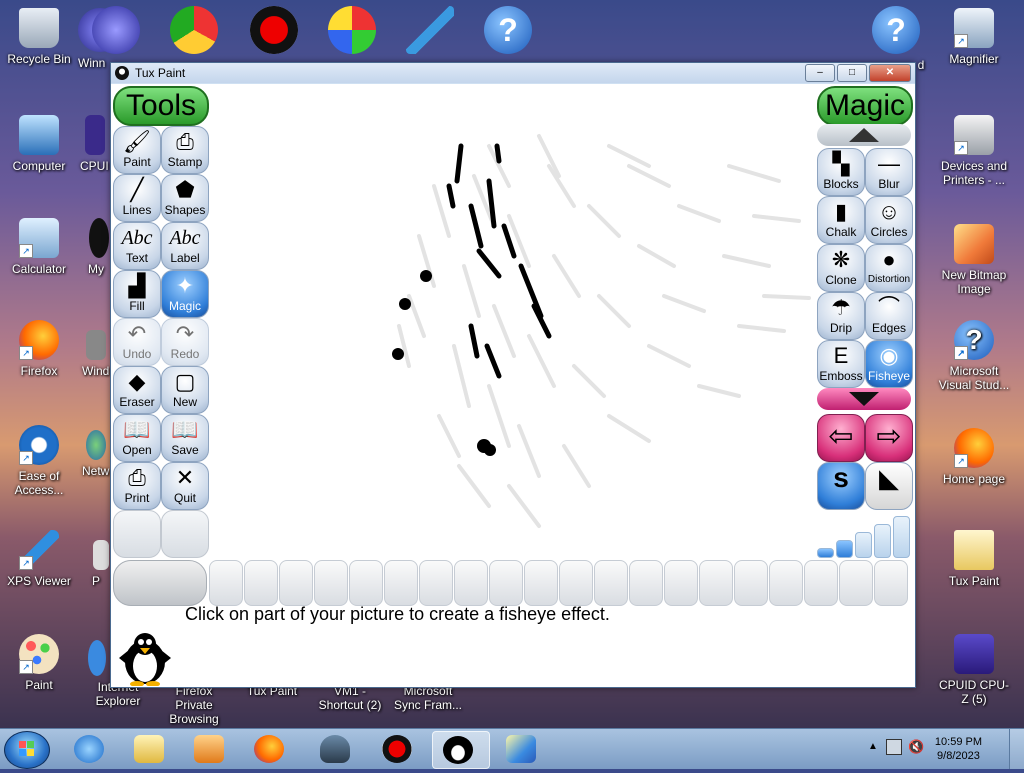  What do you see at coordinates (185, 438) in the screenshot?
I see `tool-save-button: 📖 Save` at bounding box center [185, 438].